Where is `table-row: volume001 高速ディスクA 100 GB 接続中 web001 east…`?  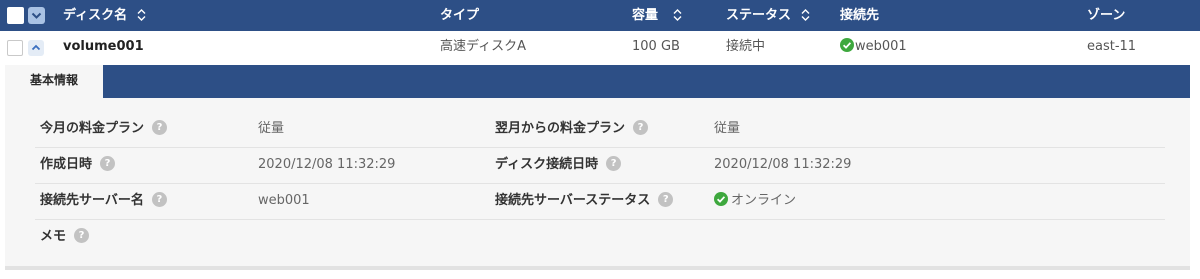
table-row: volume001 高速ディスクA 100 GB 接続中 web001 east… is located at coordinates (600, 48).